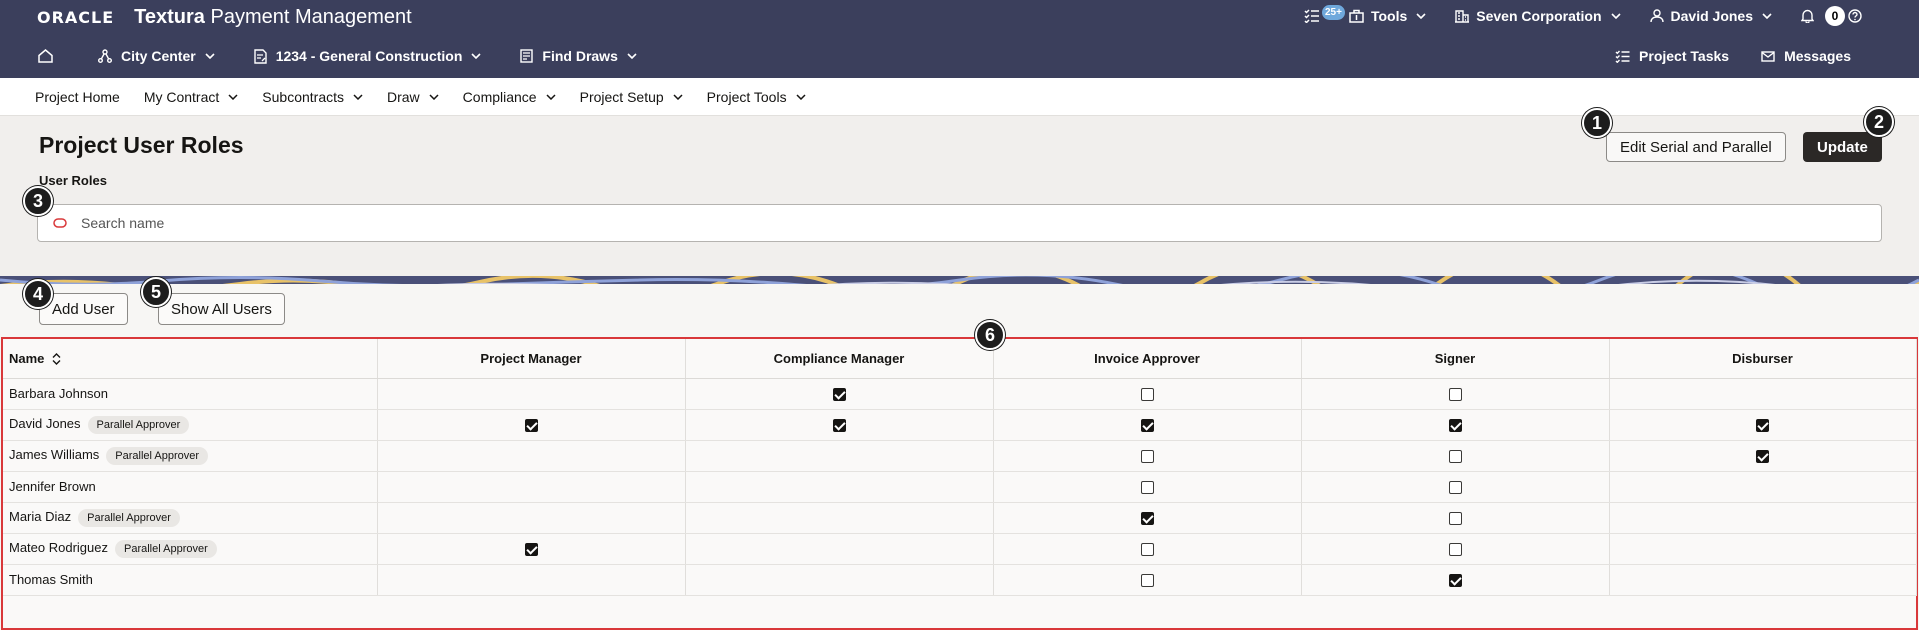 The image size is (1919, 630). Describe the element at coordinates (1879, 122) in the screenshot. I see `callout-marker-2: 2` at that location.